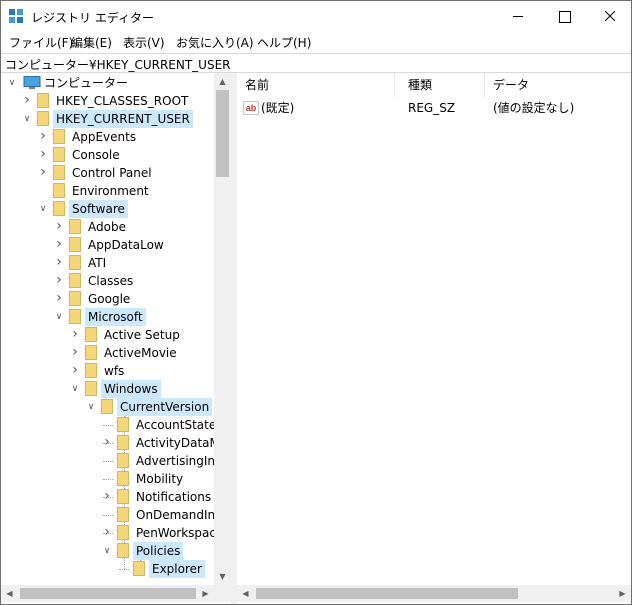  I want to click on maximize-button, so click(564, 16).